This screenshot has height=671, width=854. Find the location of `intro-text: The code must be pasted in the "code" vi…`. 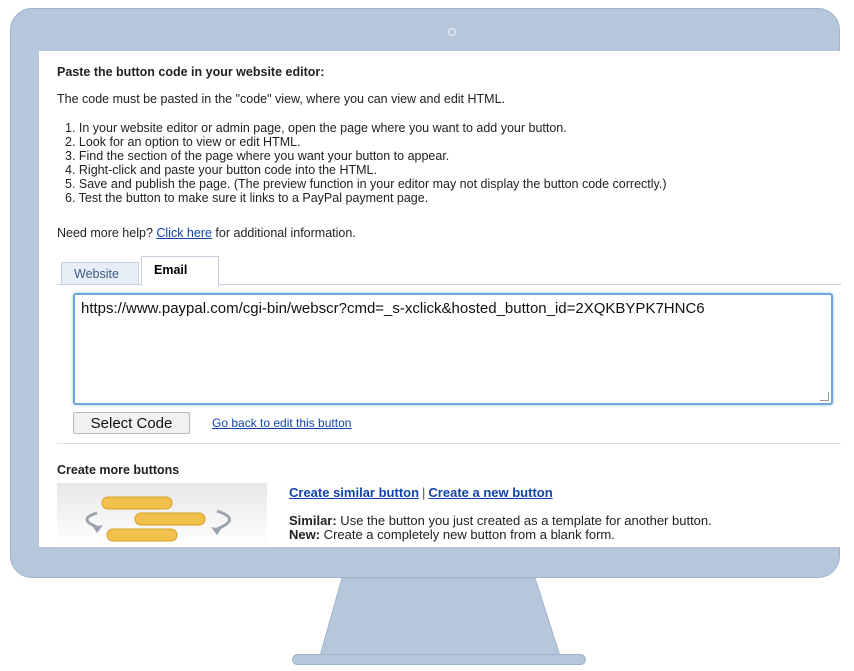

intro-text: The code must be pasted in the "code" vi… is located at coordinates (281, 99).